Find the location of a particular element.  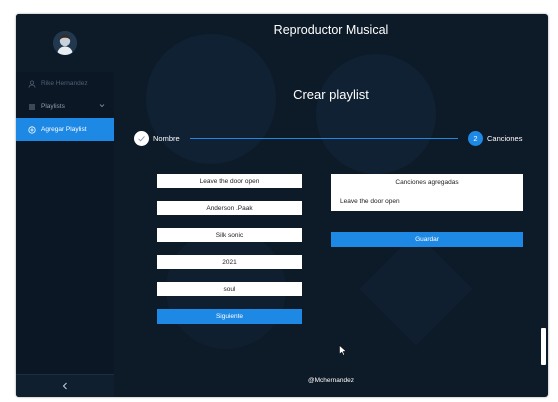

sidebar-collapse-button is located at coordinates (65, 385).